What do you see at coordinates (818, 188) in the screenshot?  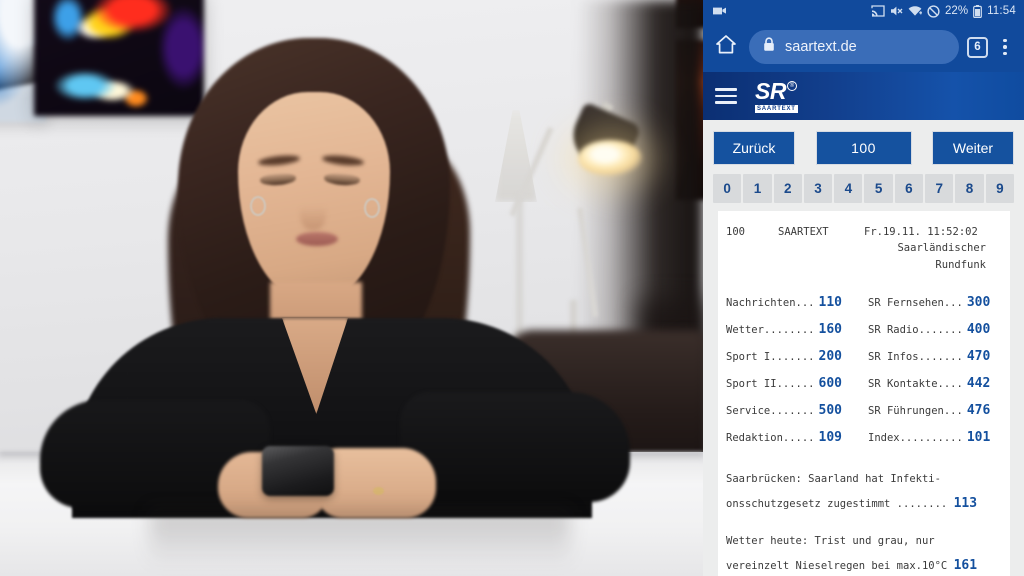 I see `digit-button-3: 3` at bounding box center [818, 188].